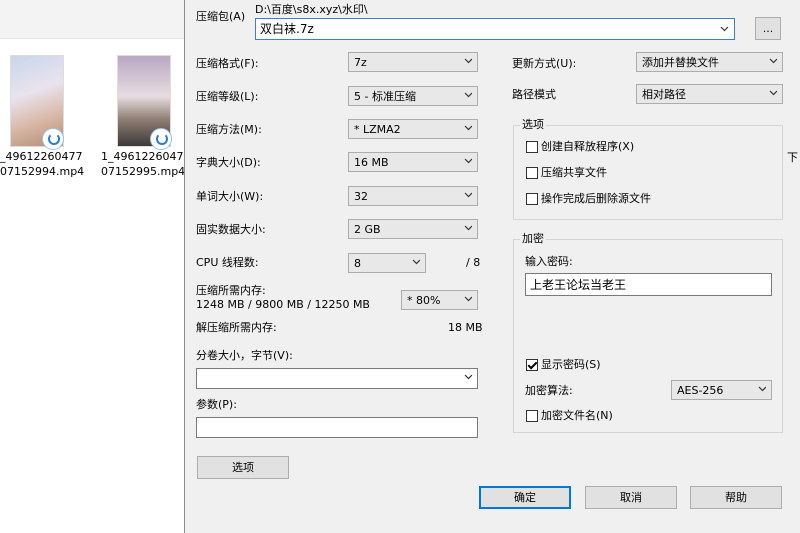 This screenshot has width=800, height=533. Describe the element at coordinates (337, 378) in the screenshot. I see `split-volume-combo` at that location.